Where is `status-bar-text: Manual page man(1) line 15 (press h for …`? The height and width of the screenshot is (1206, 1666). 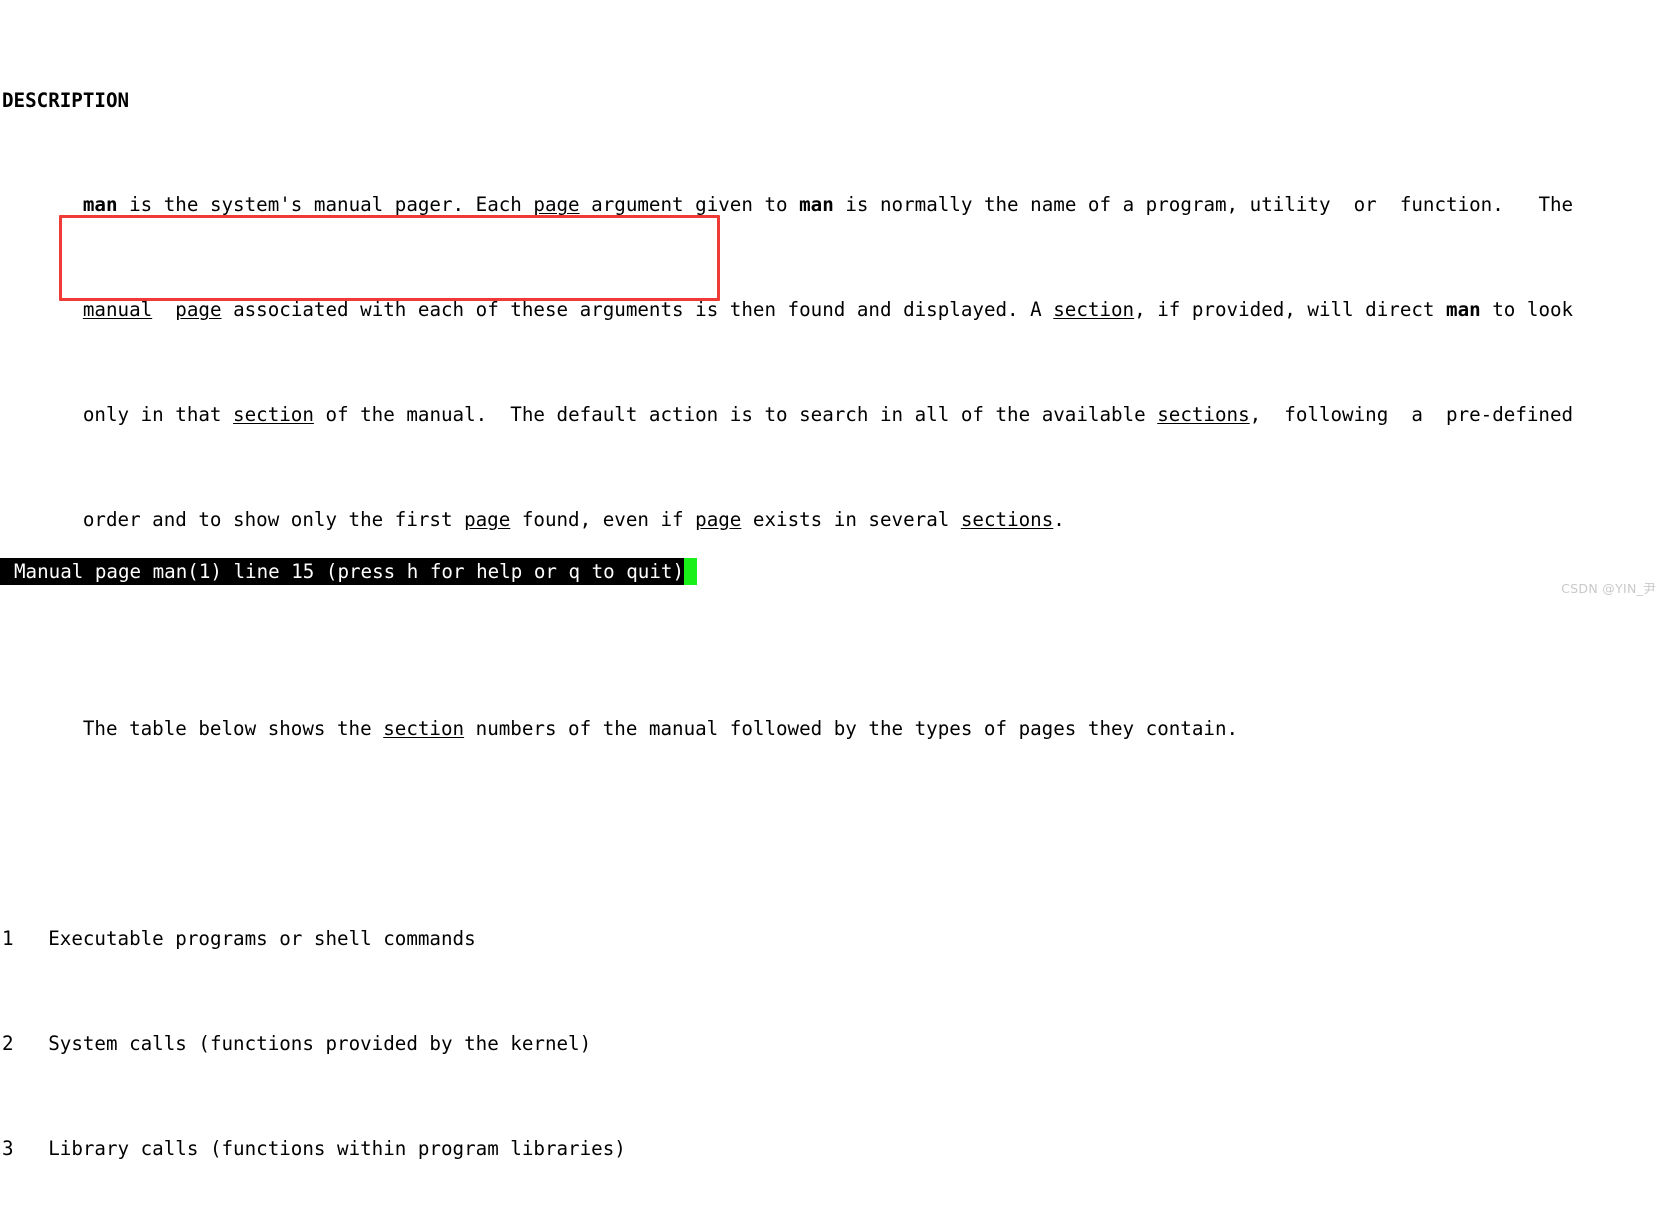
status-bar-text: Manual page man(1) line 15 (press h for … is located at coordinates (349, 571).